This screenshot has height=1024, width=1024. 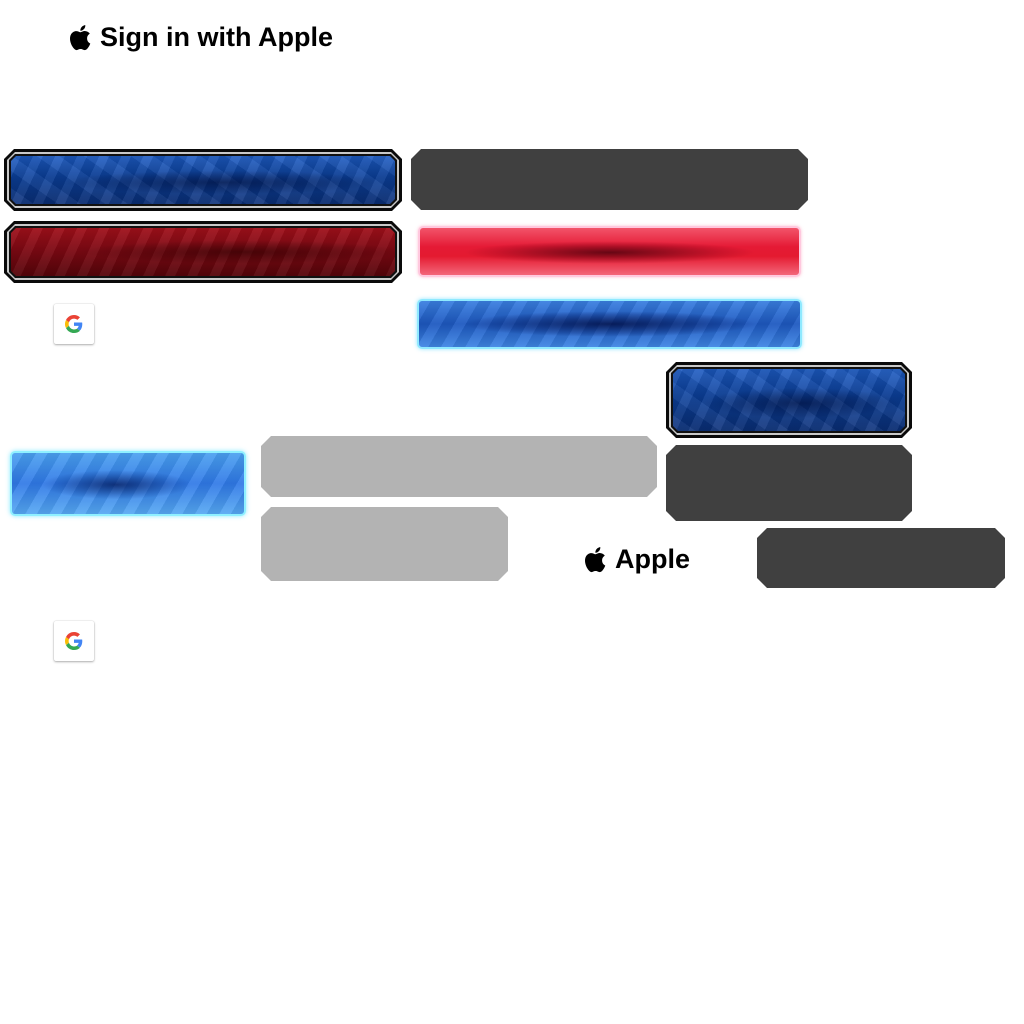 I want to click on glowing-light-blue-button, so click(x=128, y=483).